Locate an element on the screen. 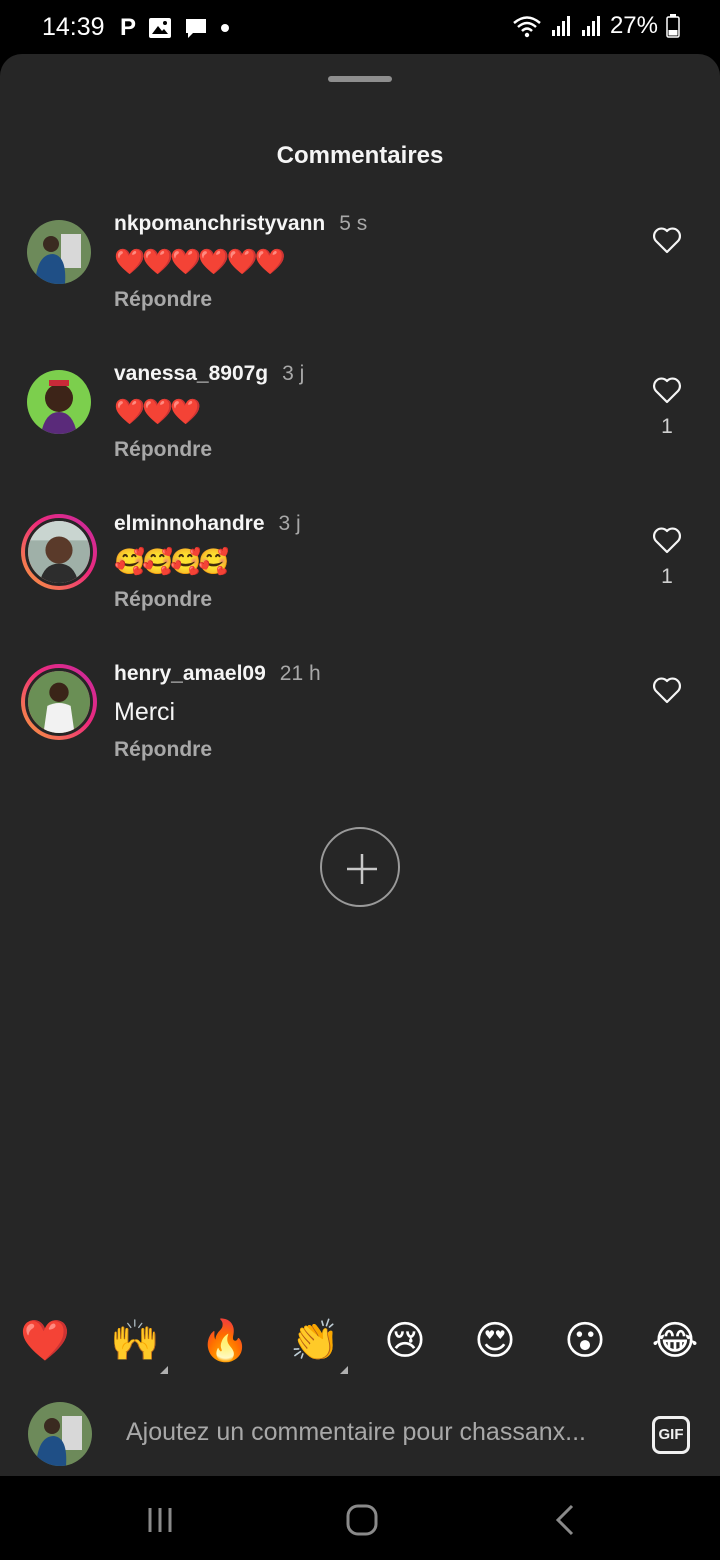  message-icon is located at coordinates (196, 28).